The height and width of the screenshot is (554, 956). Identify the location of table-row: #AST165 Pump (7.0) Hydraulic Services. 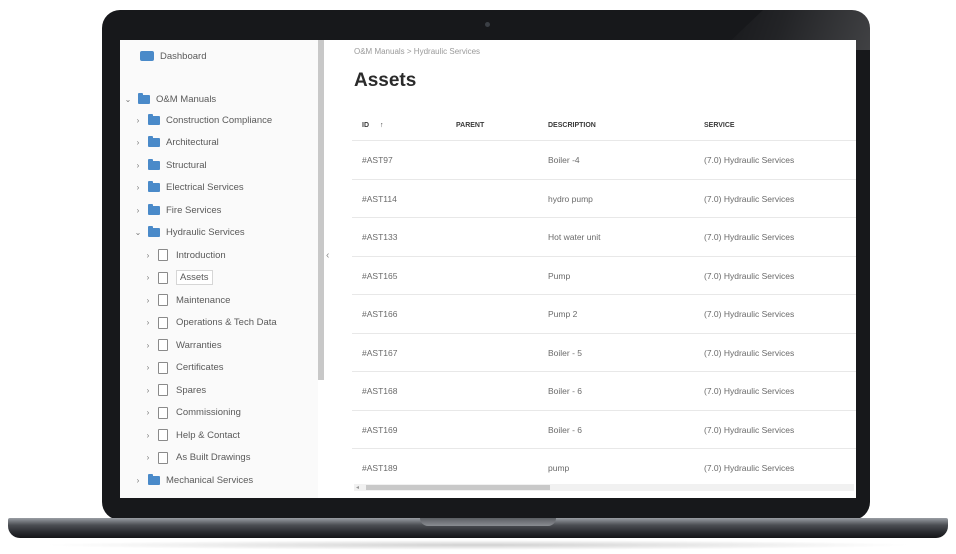
(604, 275).